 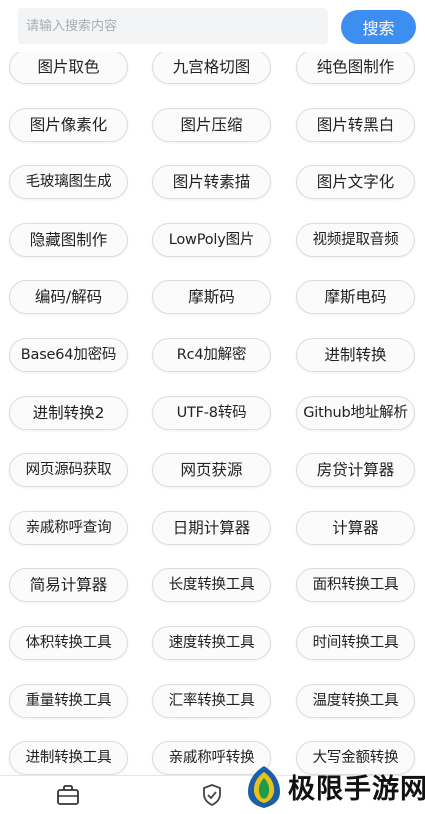 What do you see at coordinates (211, 240) in the screenshot?
I see `tool-button: LowPoly图片` at bounding box center [211, 240].